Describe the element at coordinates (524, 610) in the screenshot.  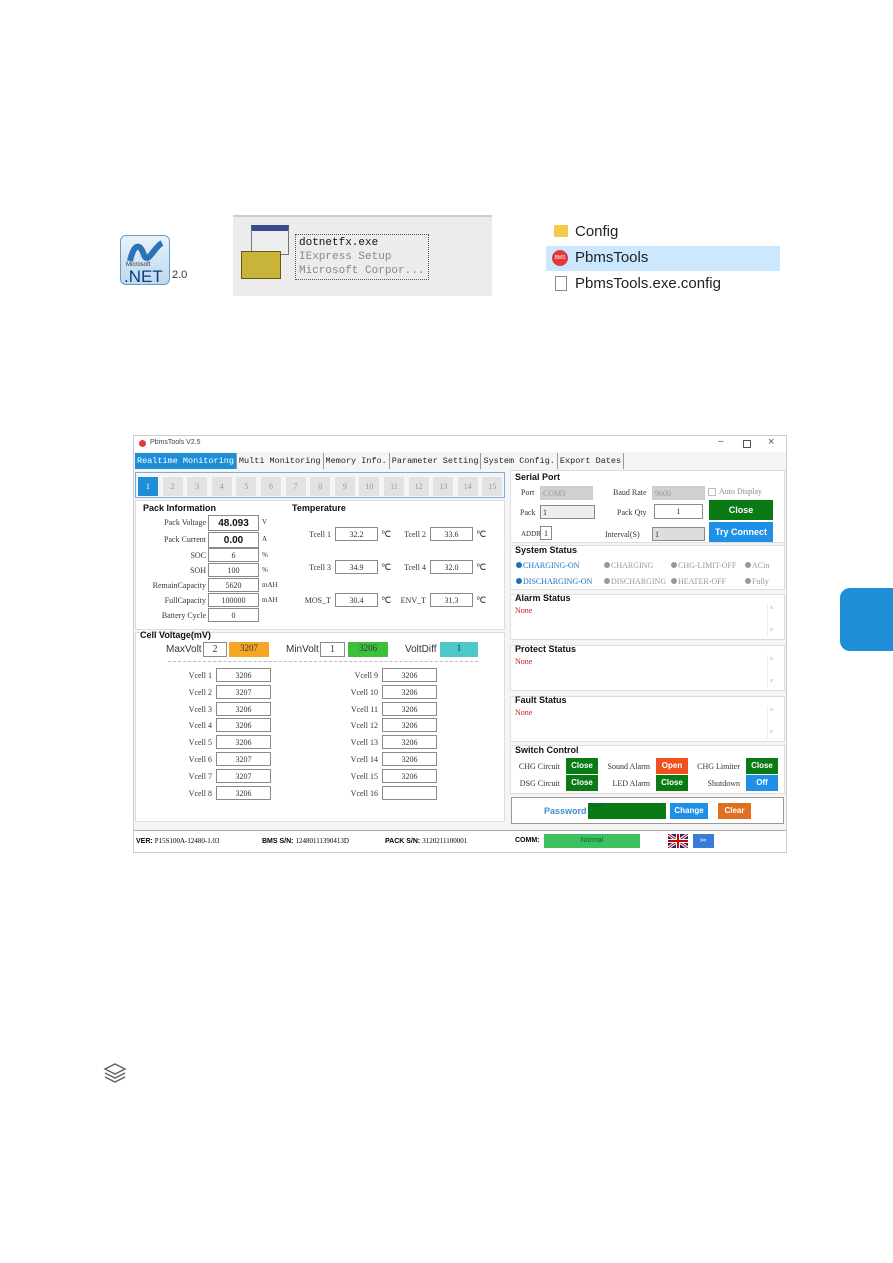
I see `alarm-status-value: None` at that location.